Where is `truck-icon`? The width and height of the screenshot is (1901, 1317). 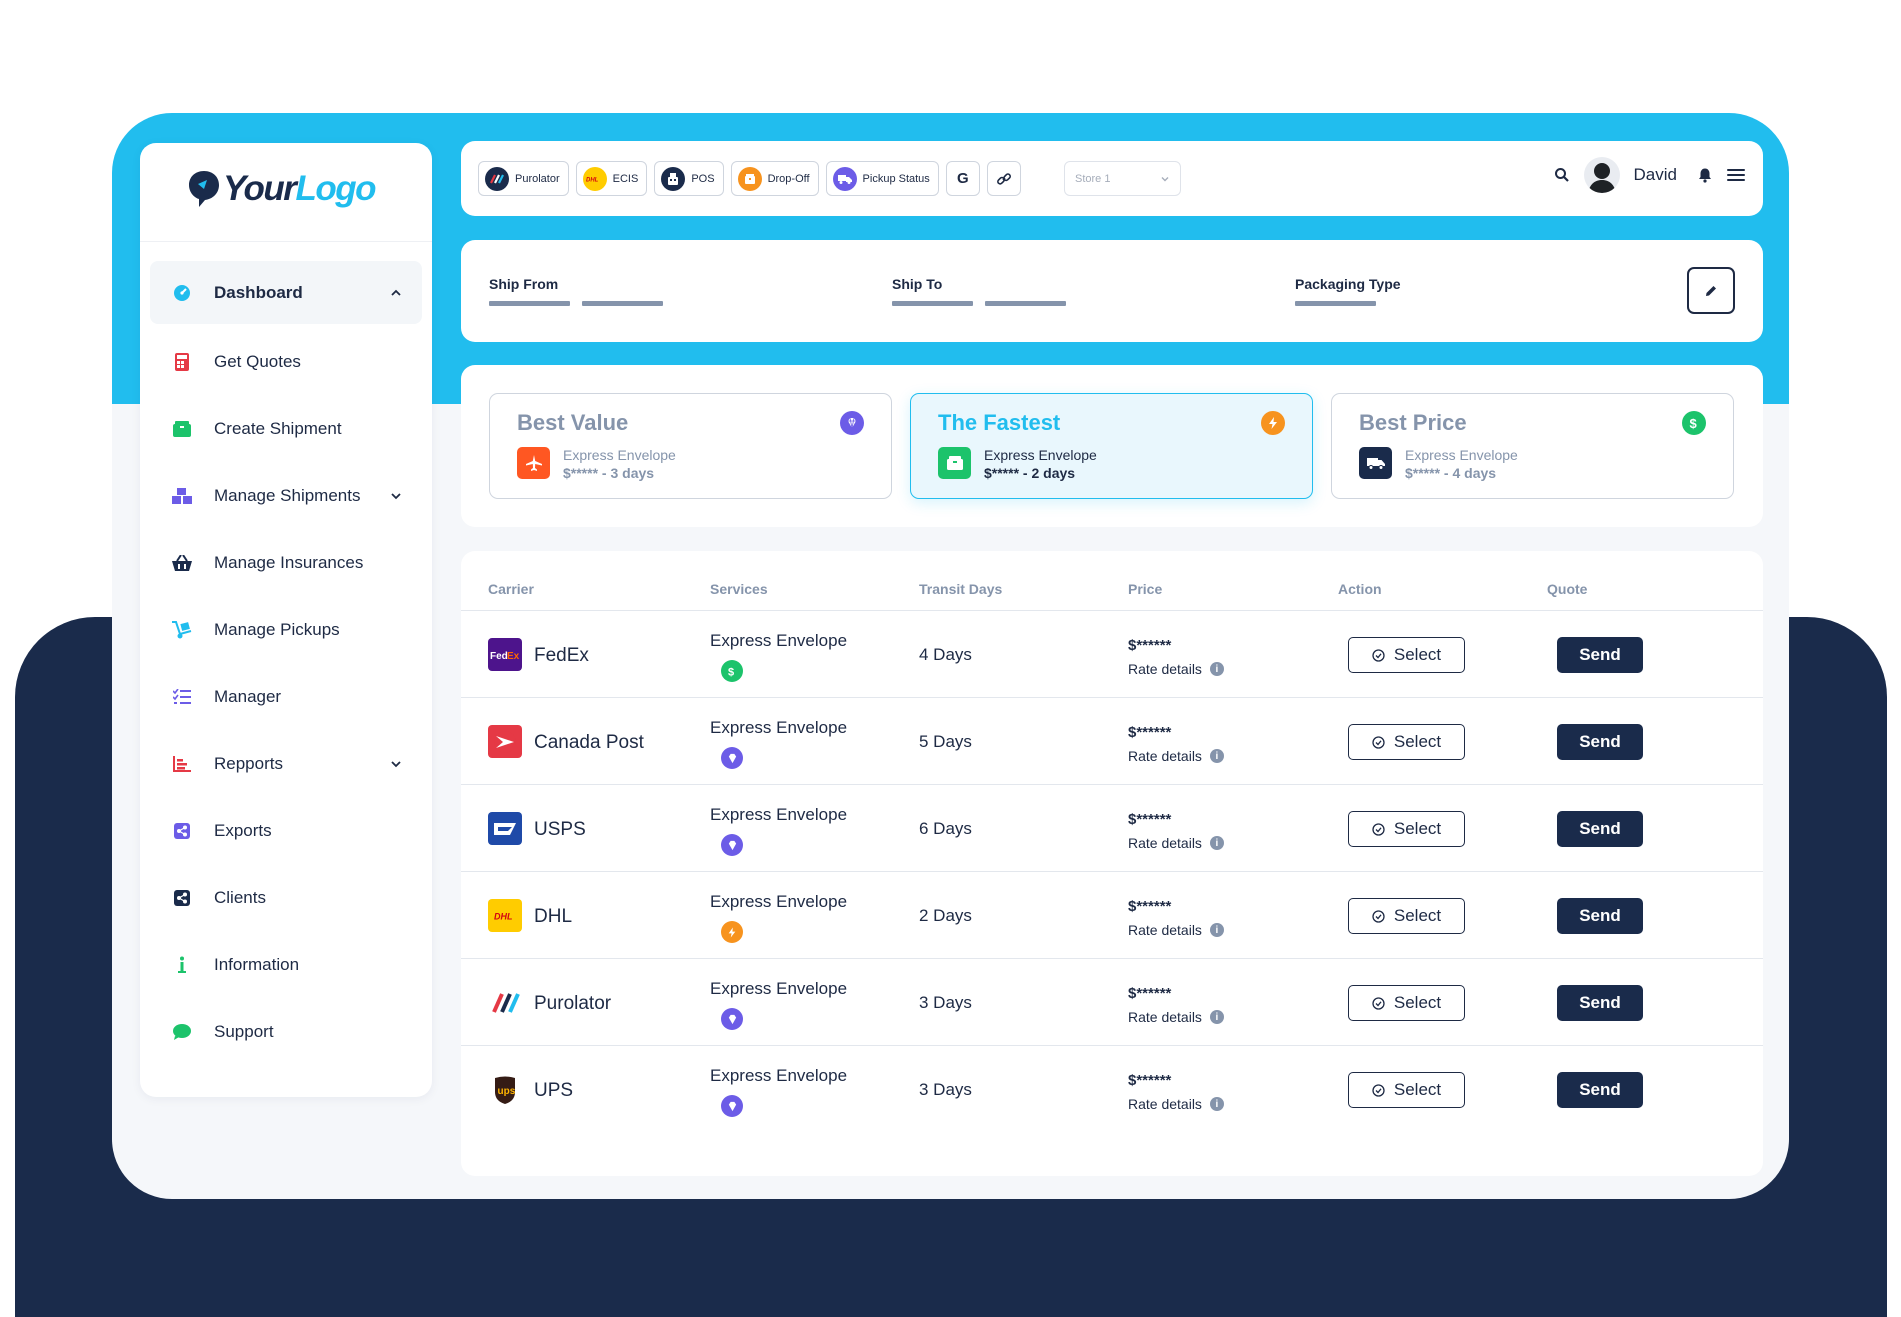
truck-icon is located at coordinates (844, 178).